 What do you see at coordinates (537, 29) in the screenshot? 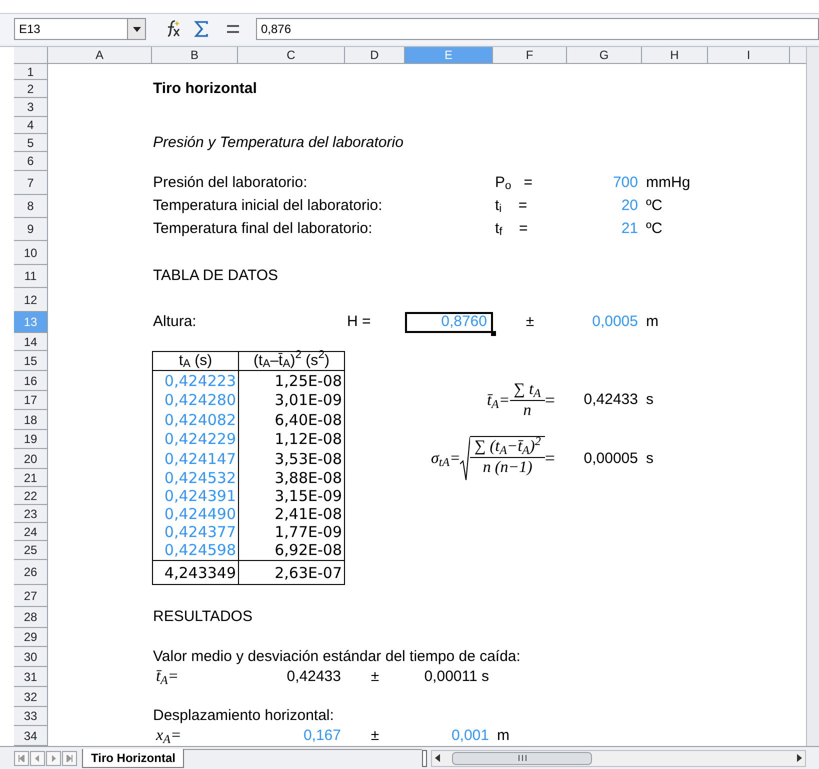
I see `formula-input: 0,876` at bounding box center [537, 29].